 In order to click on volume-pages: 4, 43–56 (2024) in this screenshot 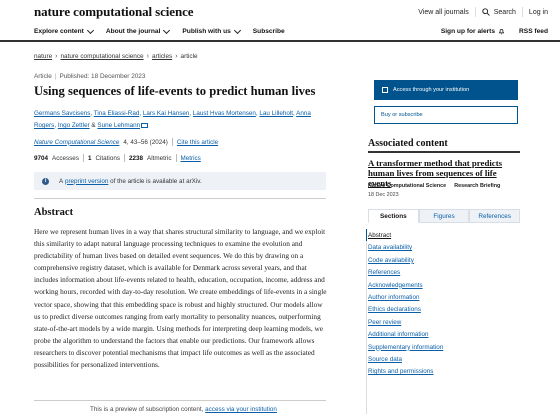, I will do `click(145, 142)`.